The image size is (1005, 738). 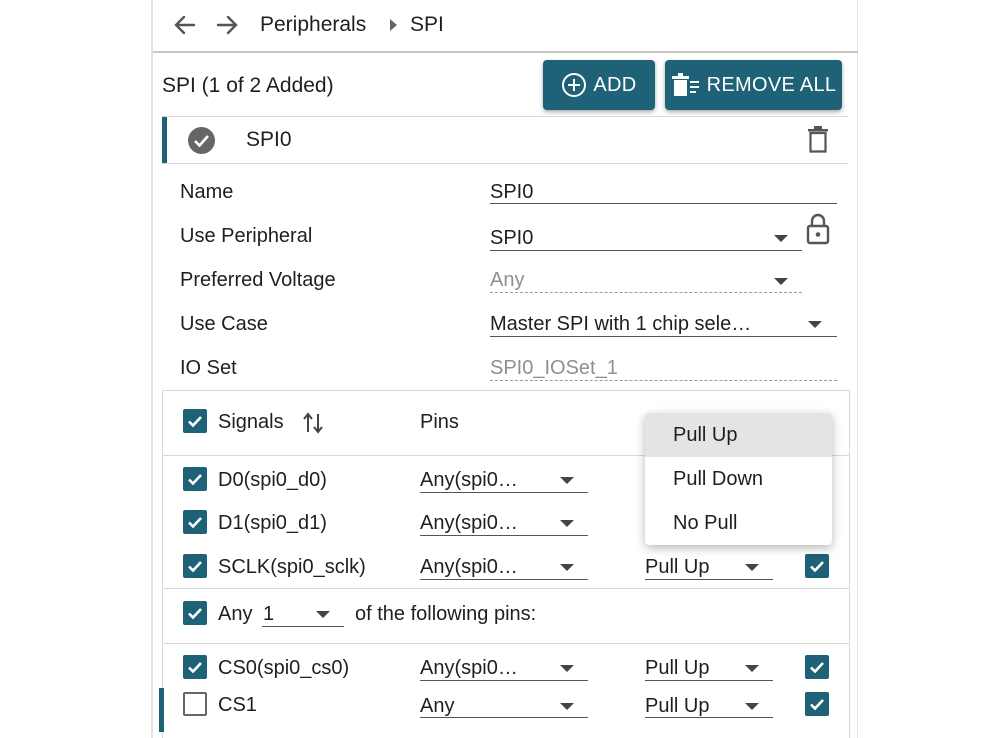 What do you see at coordinates (504, 680) in the screenshot?
I see `cs0-pin-underline` at bounding box center [504, 680].